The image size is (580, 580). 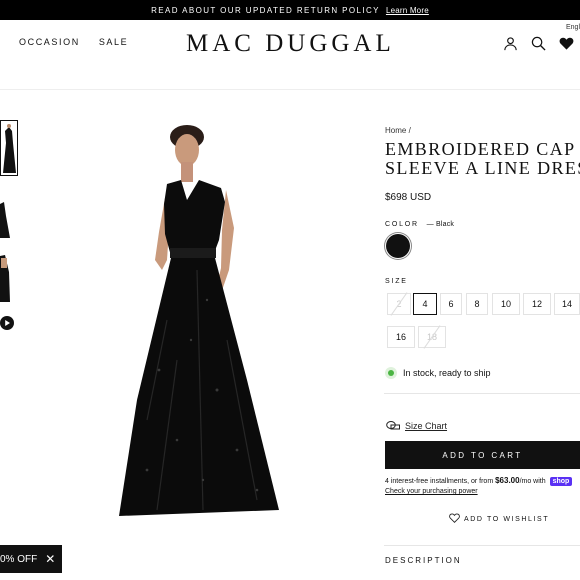 I want to click on installments-pre: 4 interest-free installments, or from, so click(x=440, y=481).